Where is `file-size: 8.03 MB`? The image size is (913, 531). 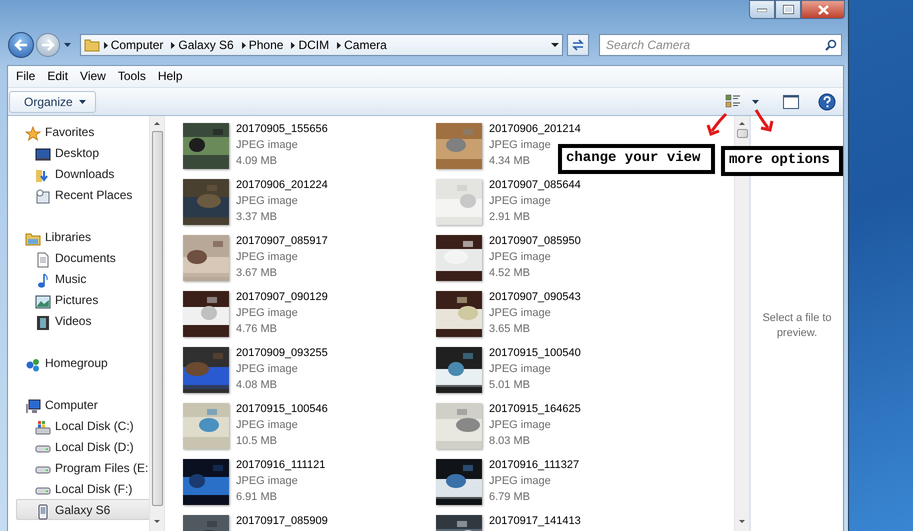
file-size: 8.03 MB is located at coordinates (510, 441).